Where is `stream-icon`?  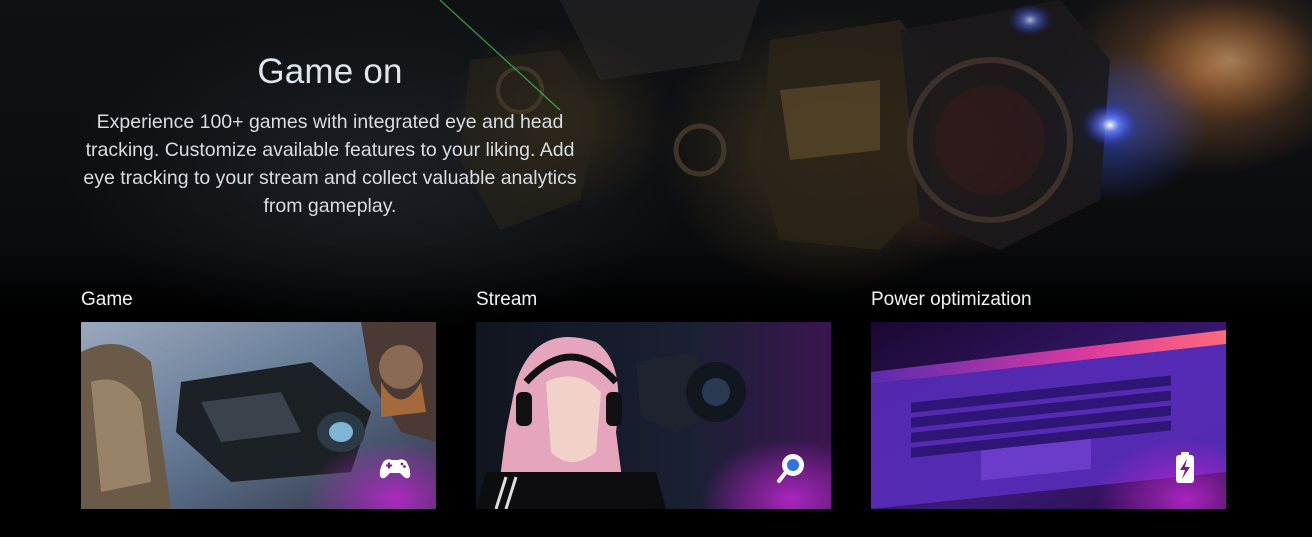
stream-icon is located at coordinates (790, 468).